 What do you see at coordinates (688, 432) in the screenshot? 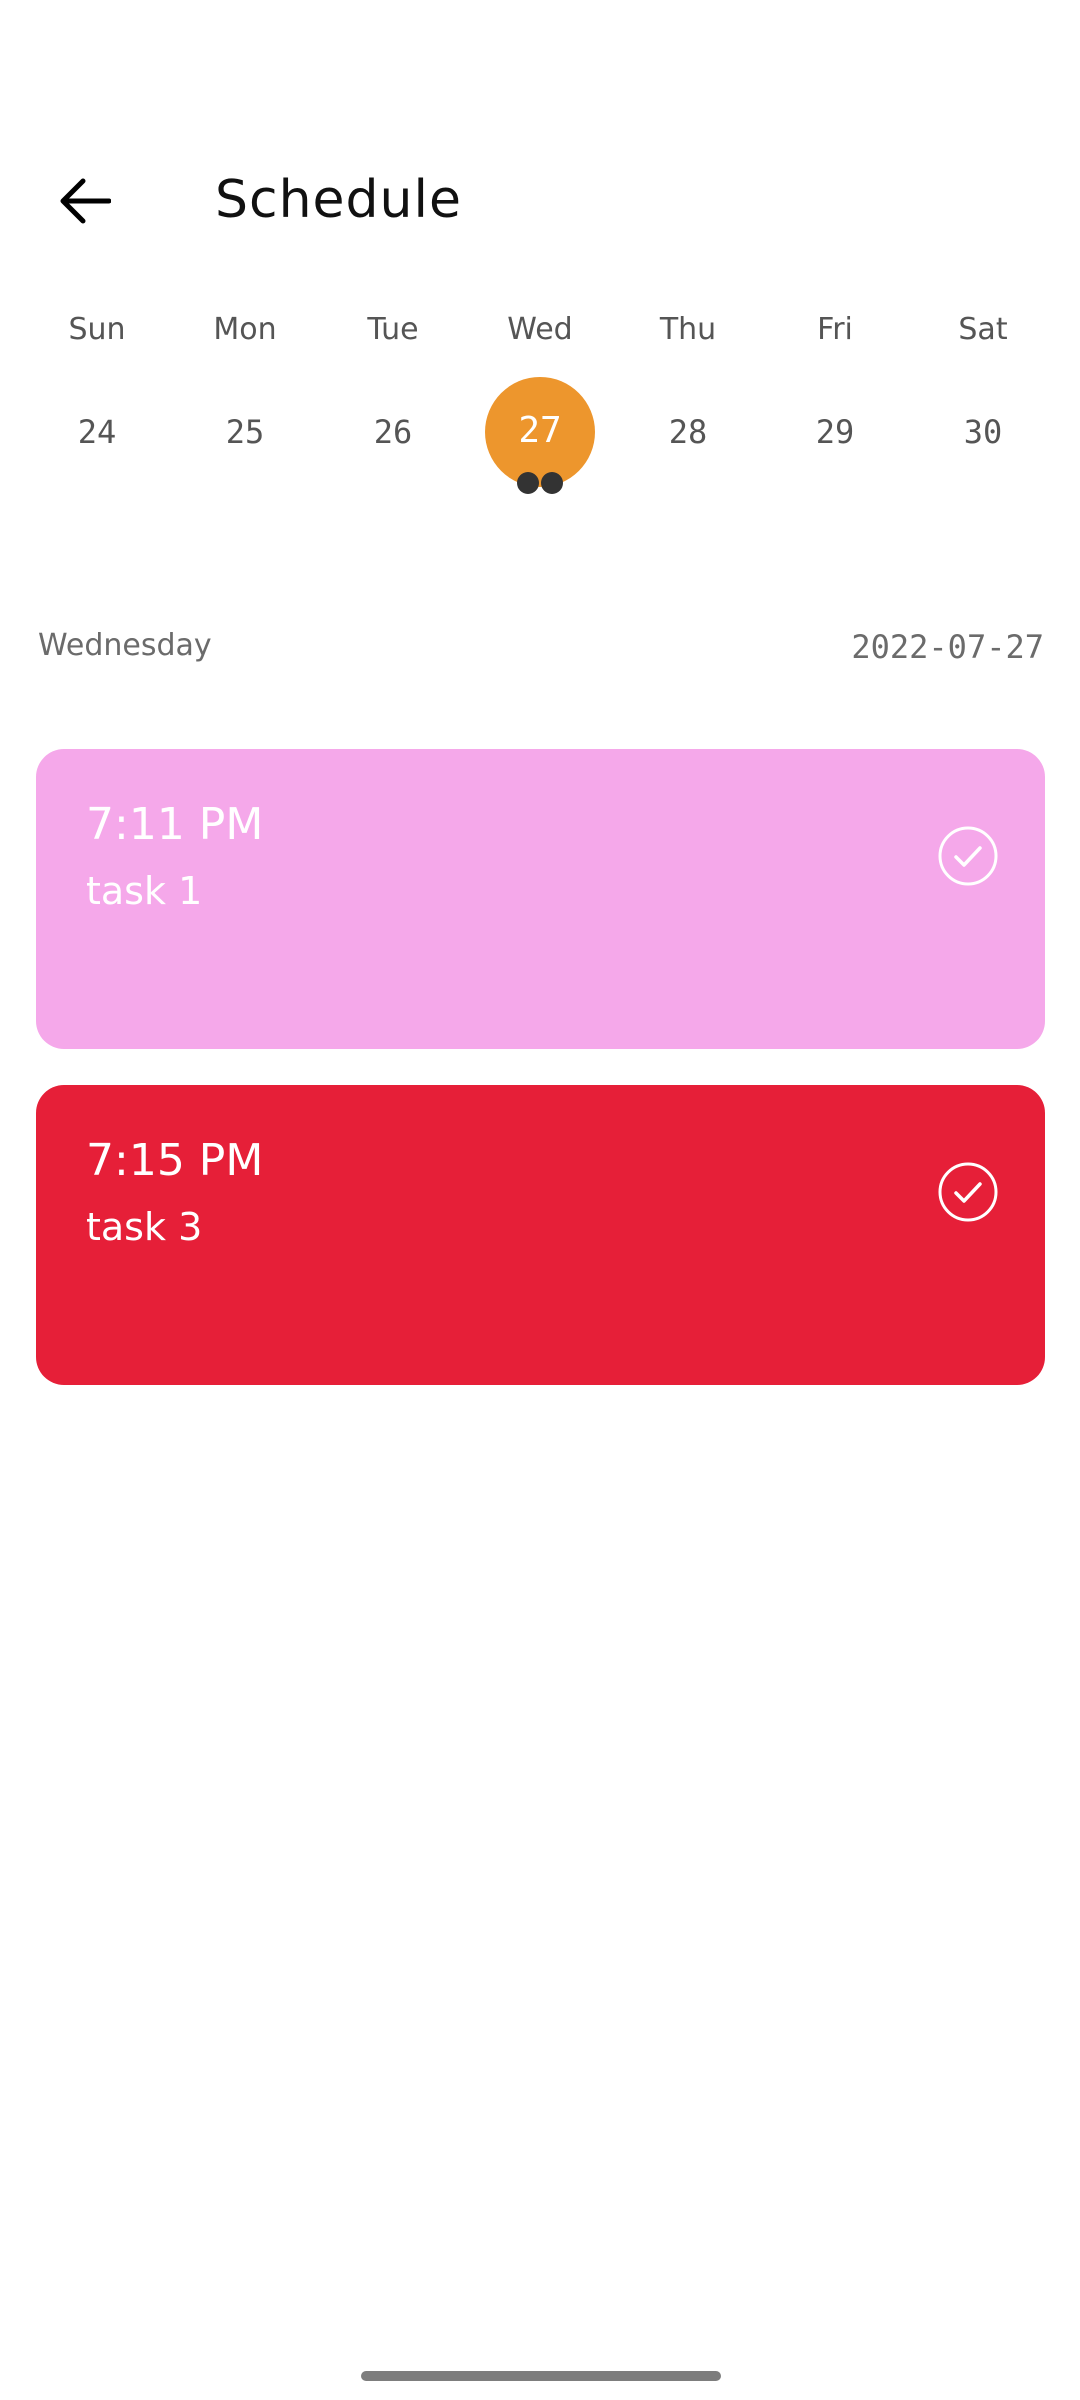
I see `day-number: 28` at bounding box center [688, 432].